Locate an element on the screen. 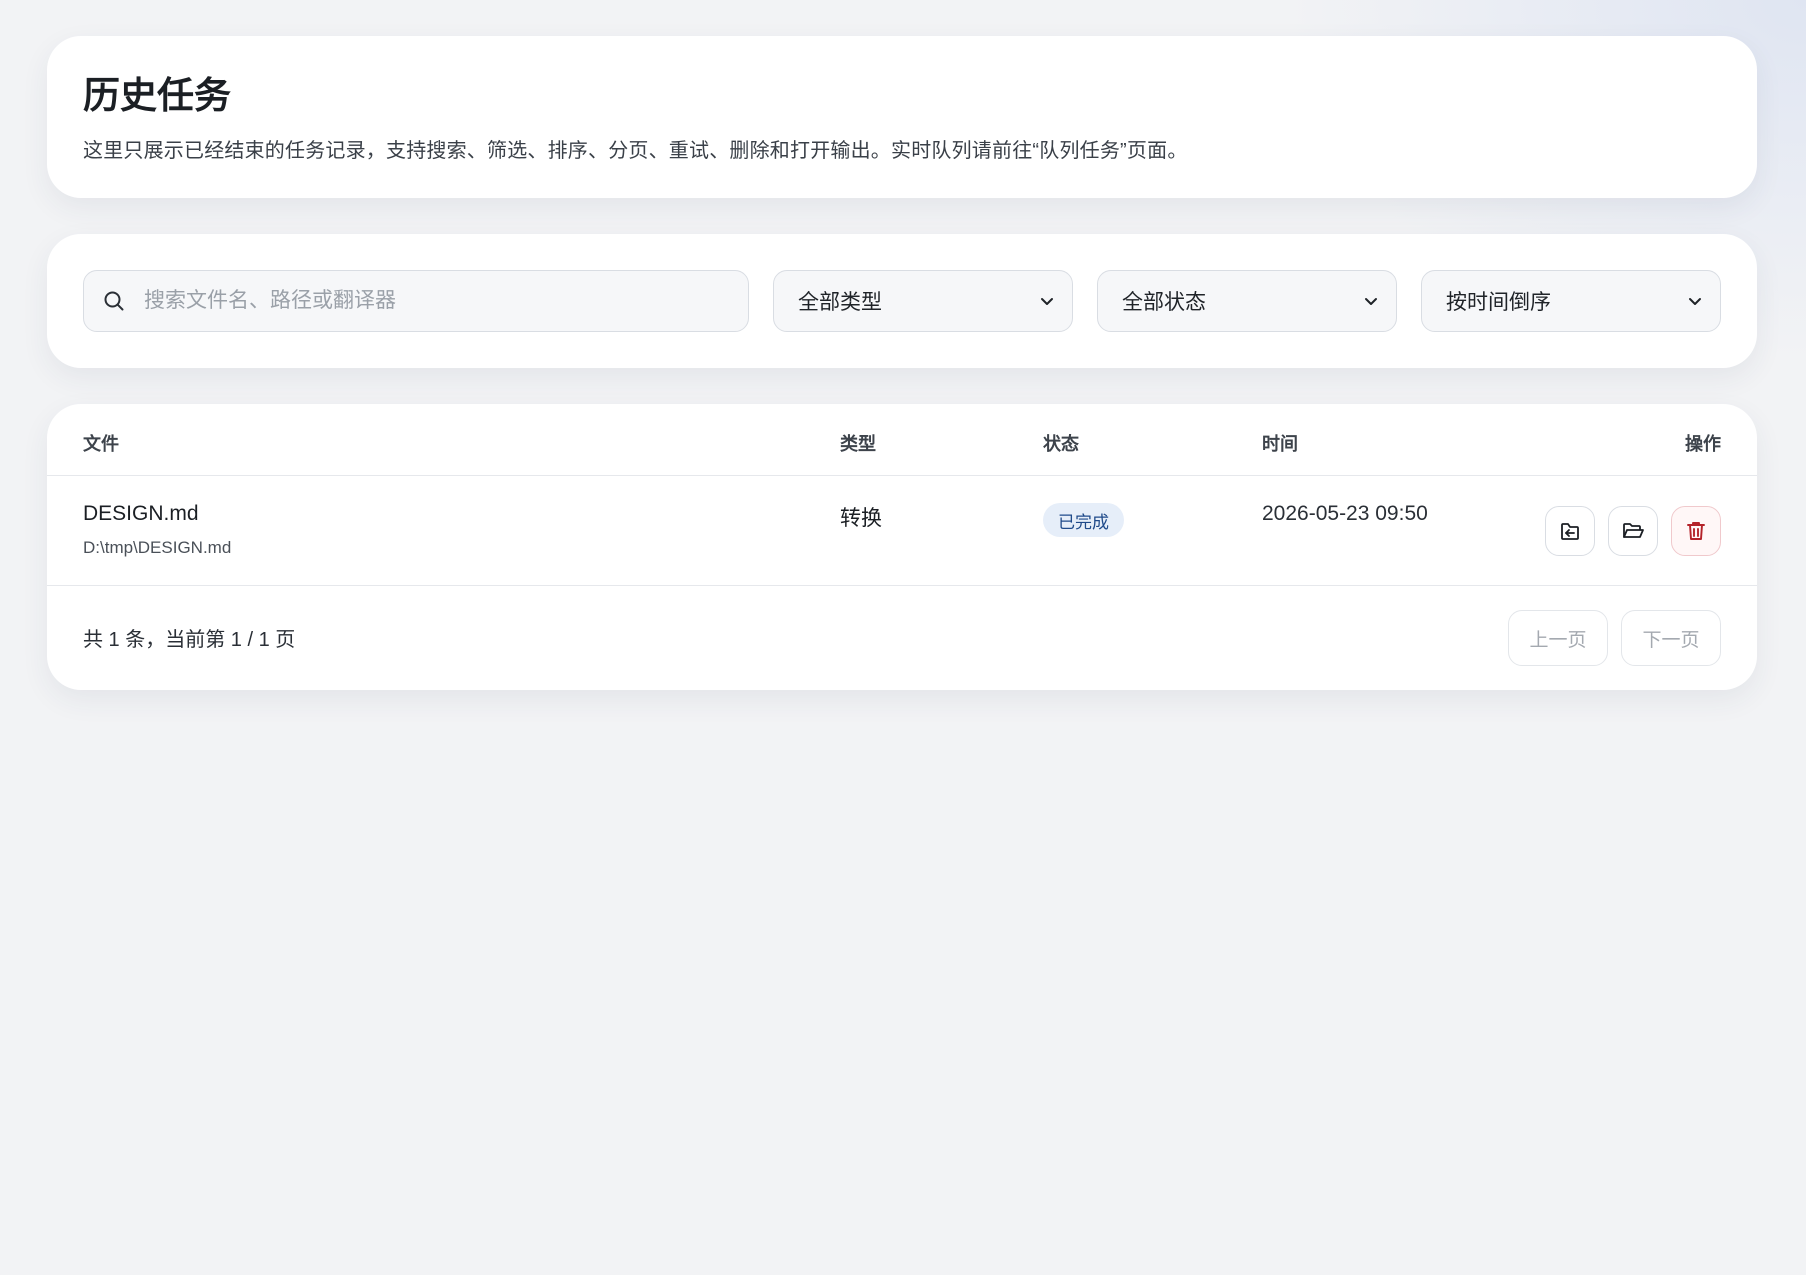 The width and height of the screenshot is (1806, 1275). open-folder-icon is located at coordinates (1633, 530).